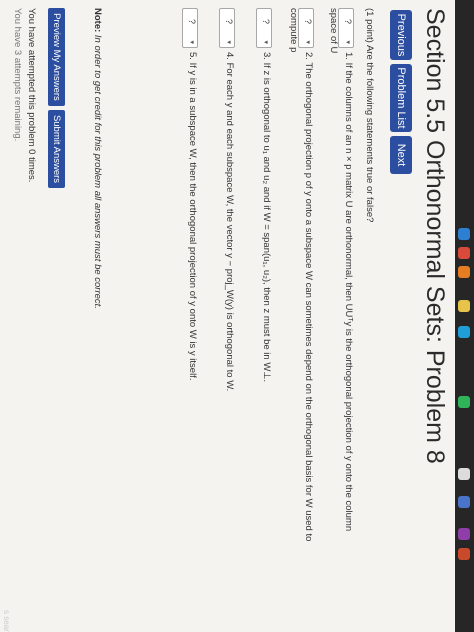 The height and width of the screenshot is (632, 474). Describe the element at coordinates (293, 30) in the screenshot. I see `question-2-continuation: compute p` at that location.